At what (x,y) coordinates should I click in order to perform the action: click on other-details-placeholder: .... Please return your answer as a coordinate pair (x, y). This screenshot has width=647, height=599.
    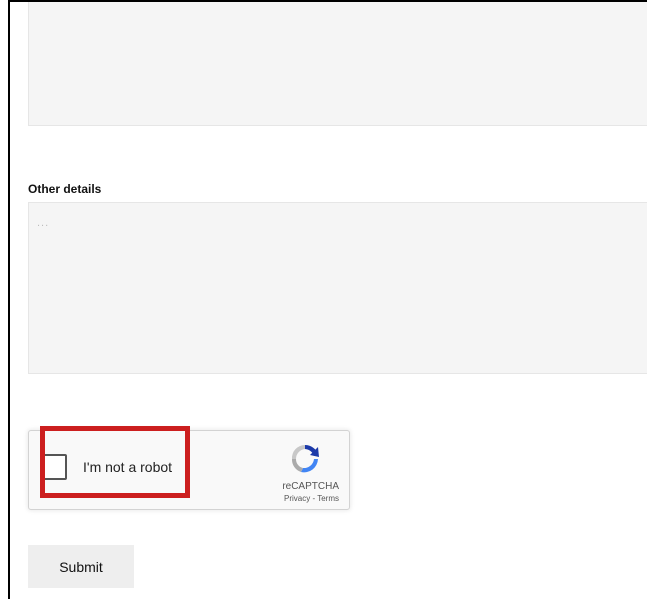
    Looking at the image, I should click on (43, 223).